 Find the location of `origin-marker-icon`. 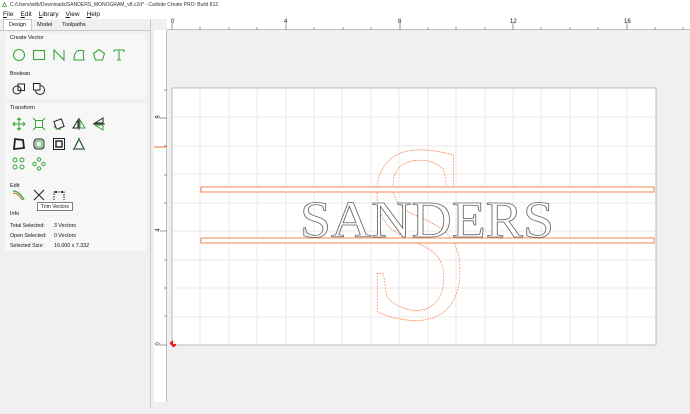

origin-marker-icon is located at coordinates (173, 344).